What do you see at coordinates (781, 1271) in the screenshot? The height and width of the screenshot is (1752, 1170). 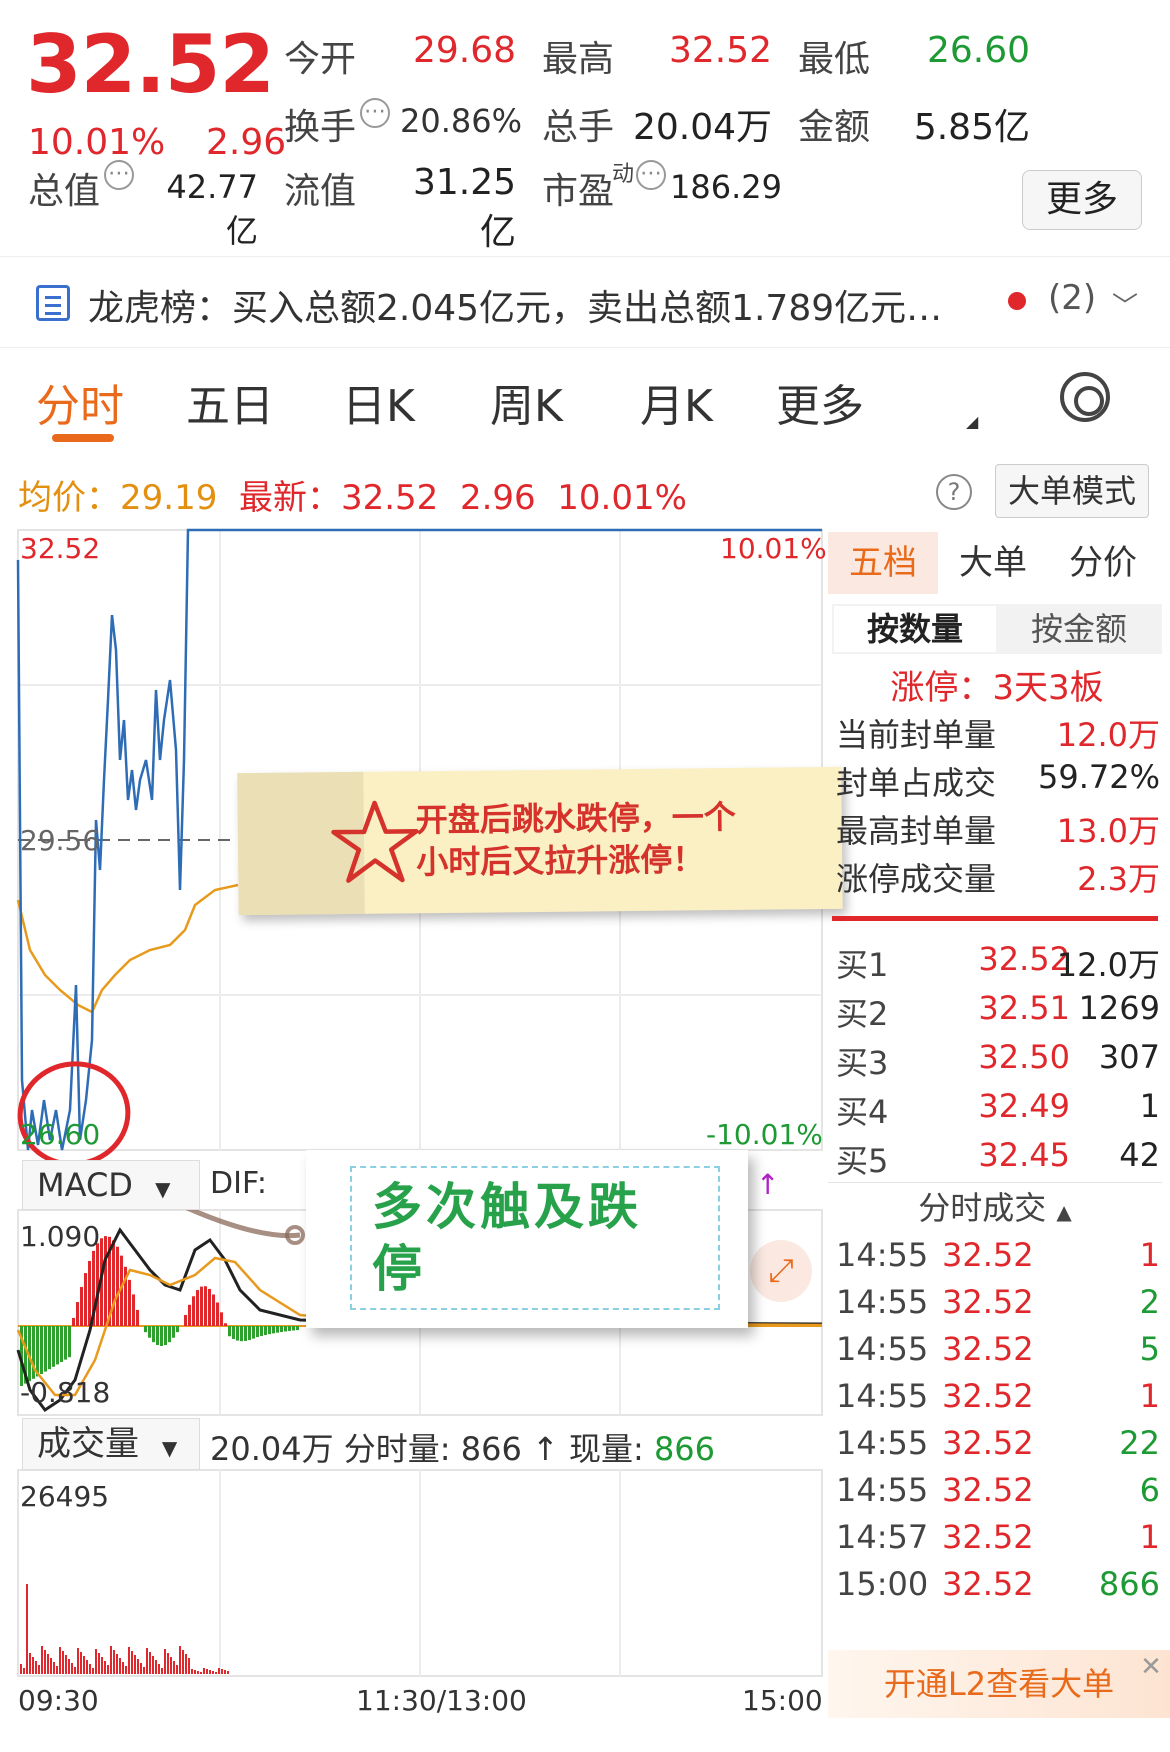 I see `expand-icon: ⤢` at bounding box center [781, 1271].